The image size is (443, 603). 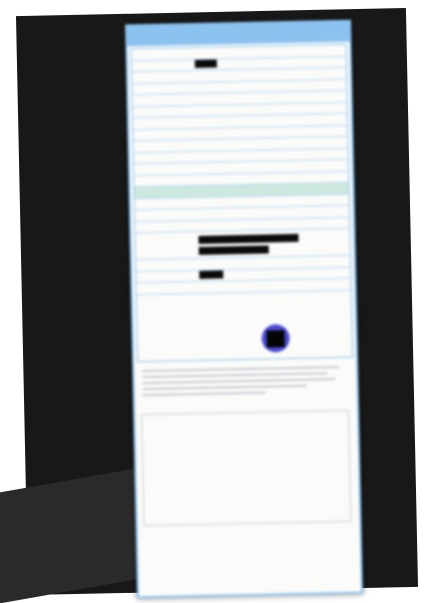 I want to click on item-table, so click(x=246, y=468).